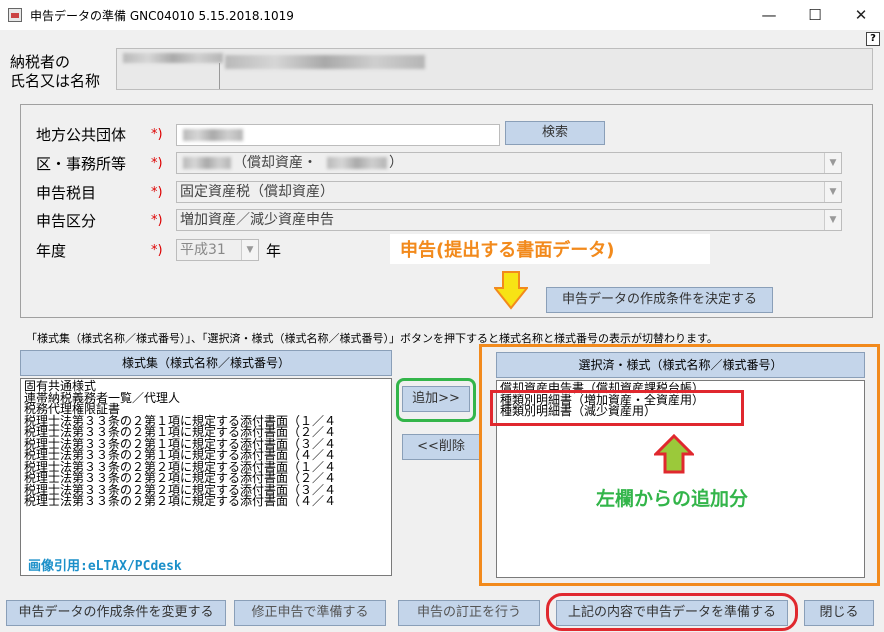 This screenshot has width=884, height=632. Describe the element at coordinates (203, 250) in the screenshot. I see `year-value: 平成31` at that location.